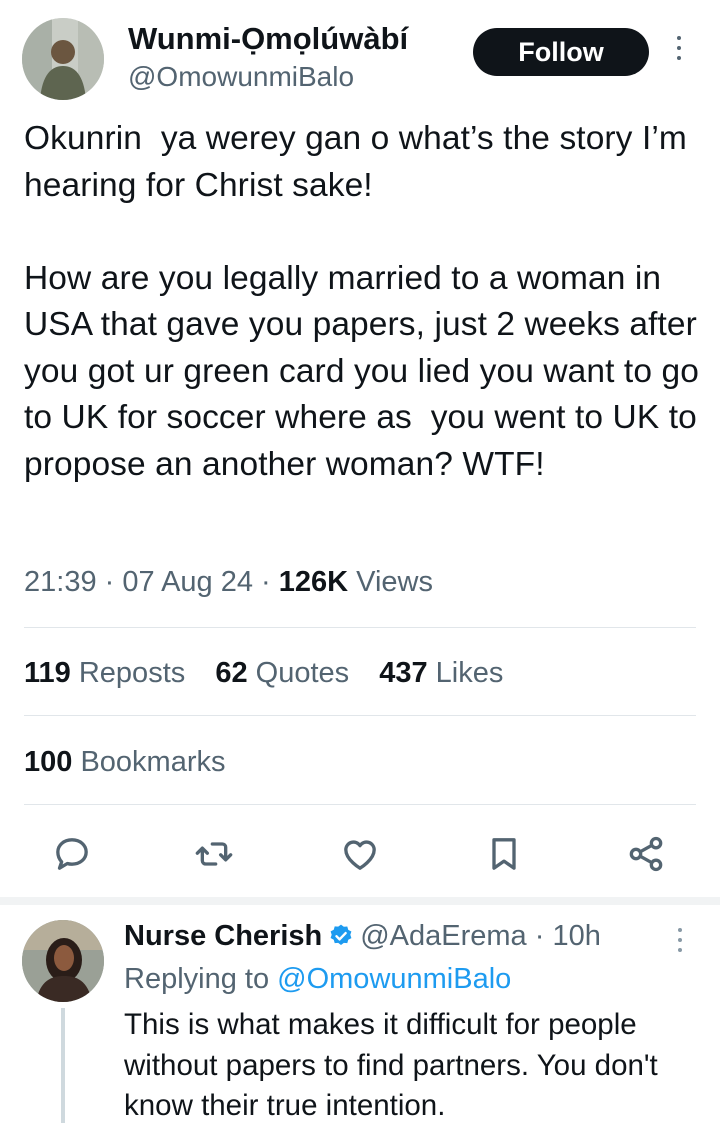  I want to click on section-separator, so click(360, 901).